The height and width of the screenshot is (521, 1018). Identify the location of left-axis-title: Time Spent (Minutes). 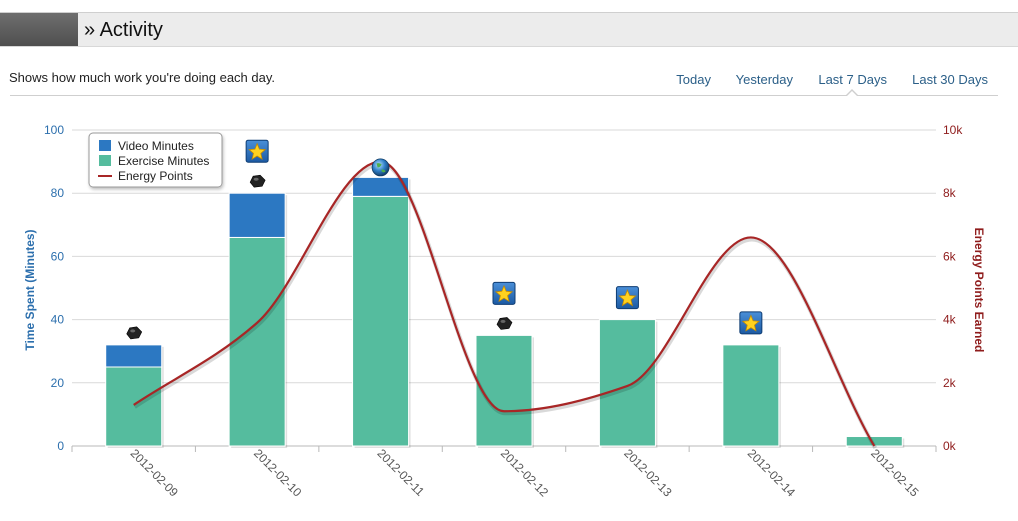
(30, 289).